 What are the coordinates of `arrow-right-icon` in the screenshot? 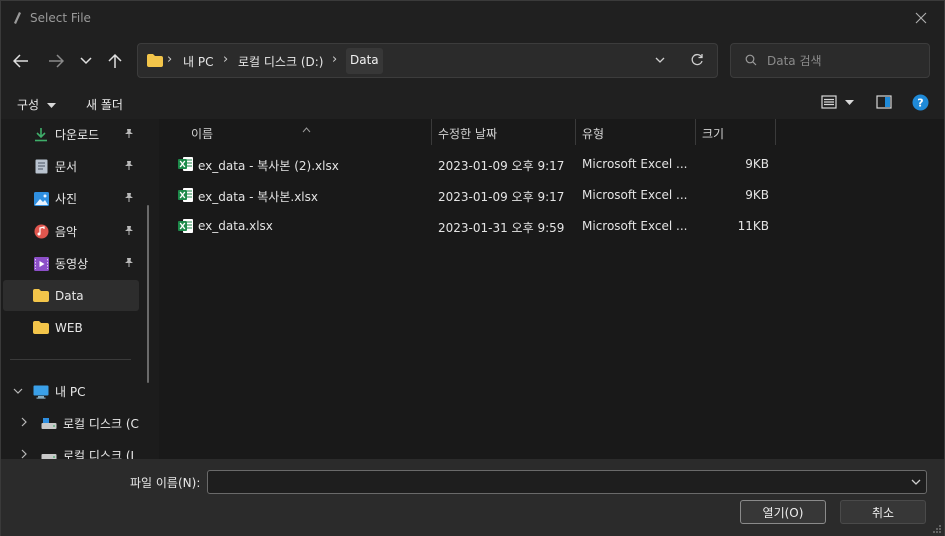 It's located at (56, 61).